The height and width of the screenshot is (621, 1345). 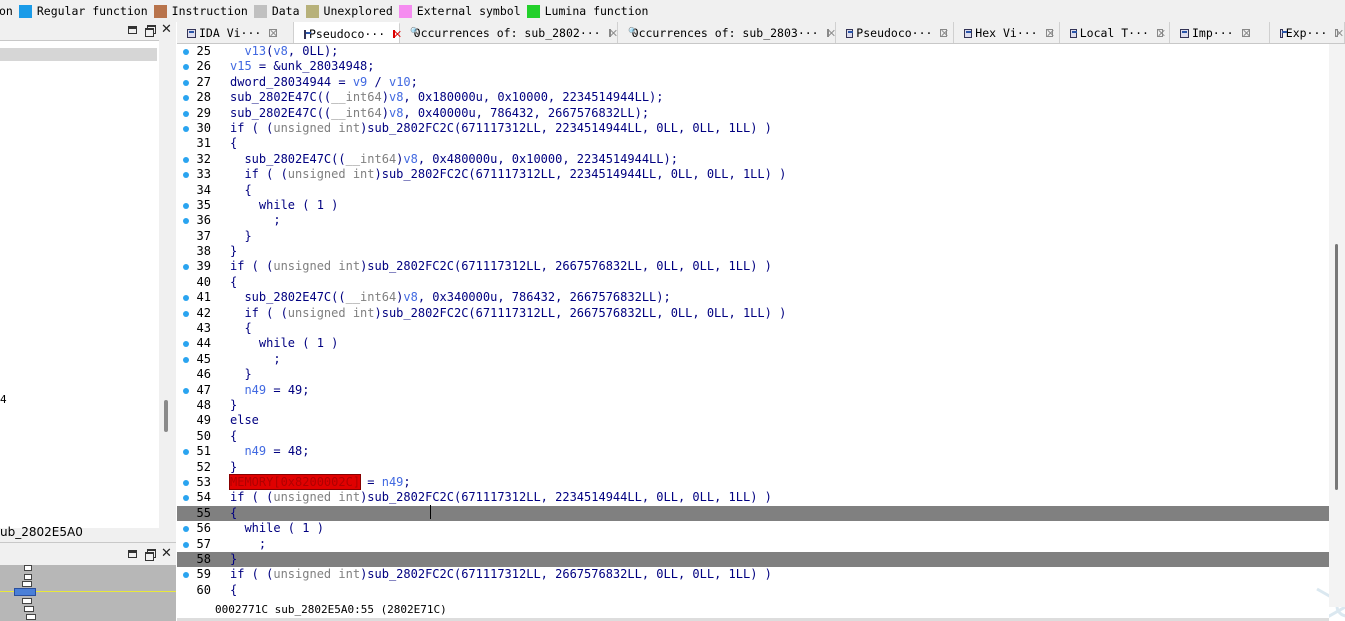 I want to click on graph-overview, so click(x=88, y=593).